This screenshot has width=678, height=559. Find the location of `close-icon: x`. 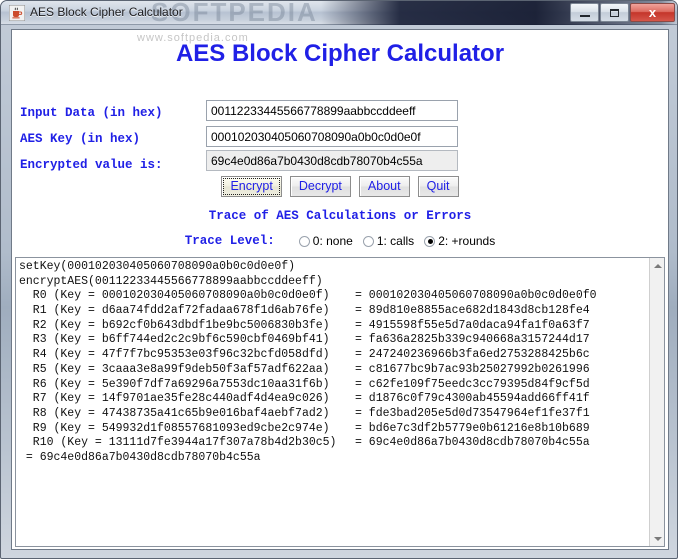

close-icon: x is located at coordinates (652, 12).